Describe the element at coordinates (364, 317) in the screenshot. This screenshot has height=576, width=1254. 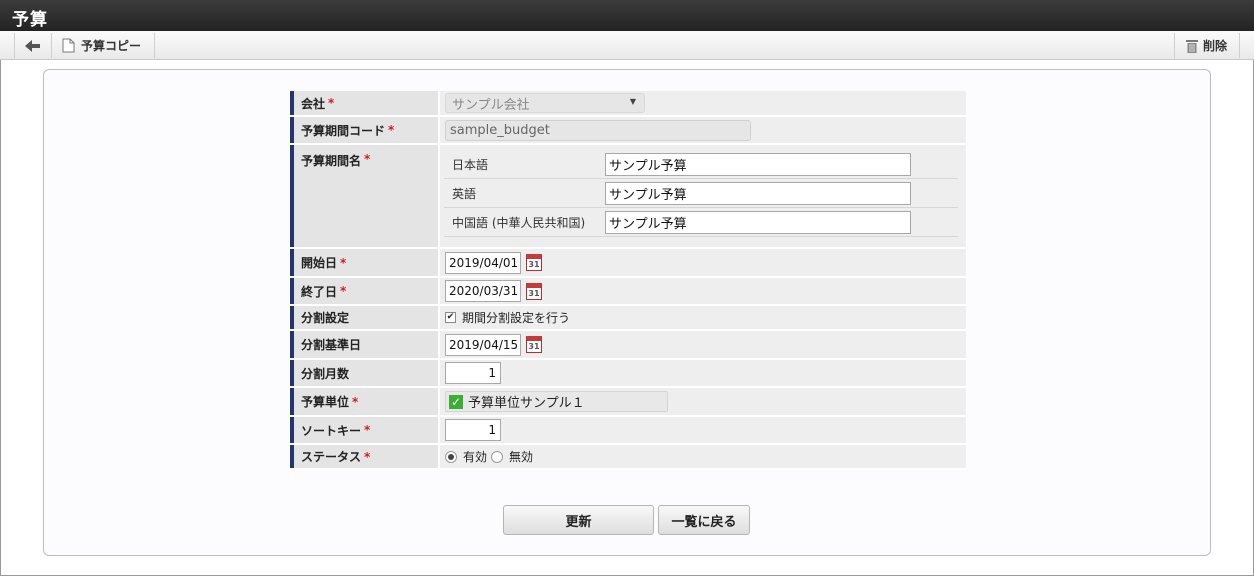
I see `split-setting-label: 分割設定` at that location.